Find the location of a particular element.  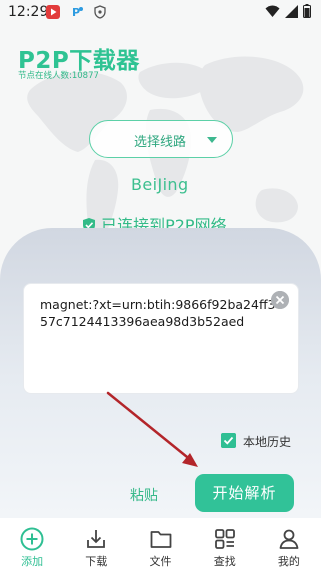

nav-item-profile: 我的 is located at coordinates (289, 544).